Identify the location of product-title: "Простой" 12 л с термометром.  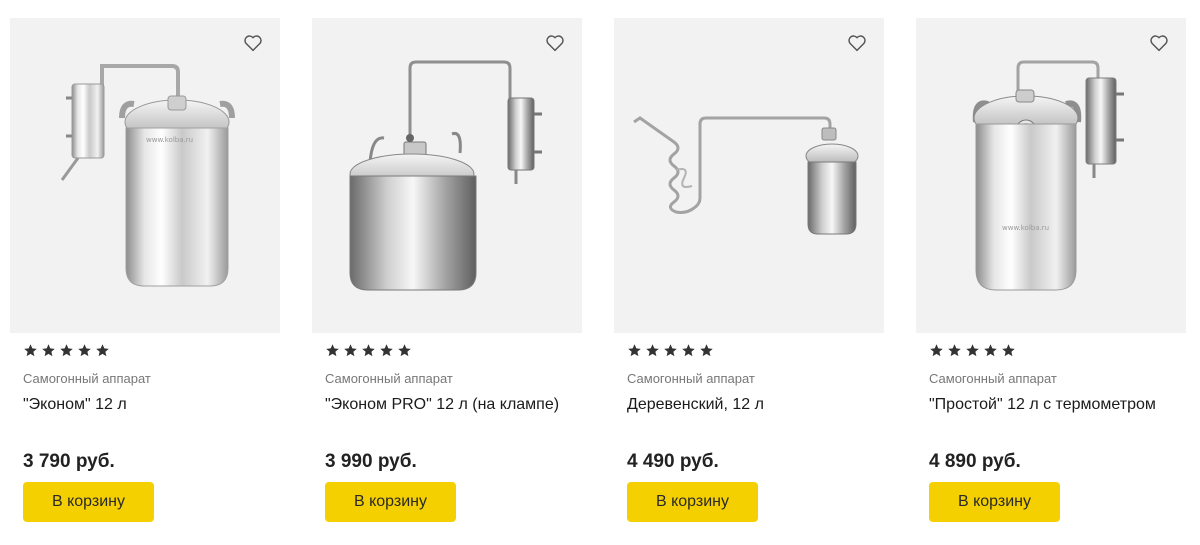
(1054, 405).